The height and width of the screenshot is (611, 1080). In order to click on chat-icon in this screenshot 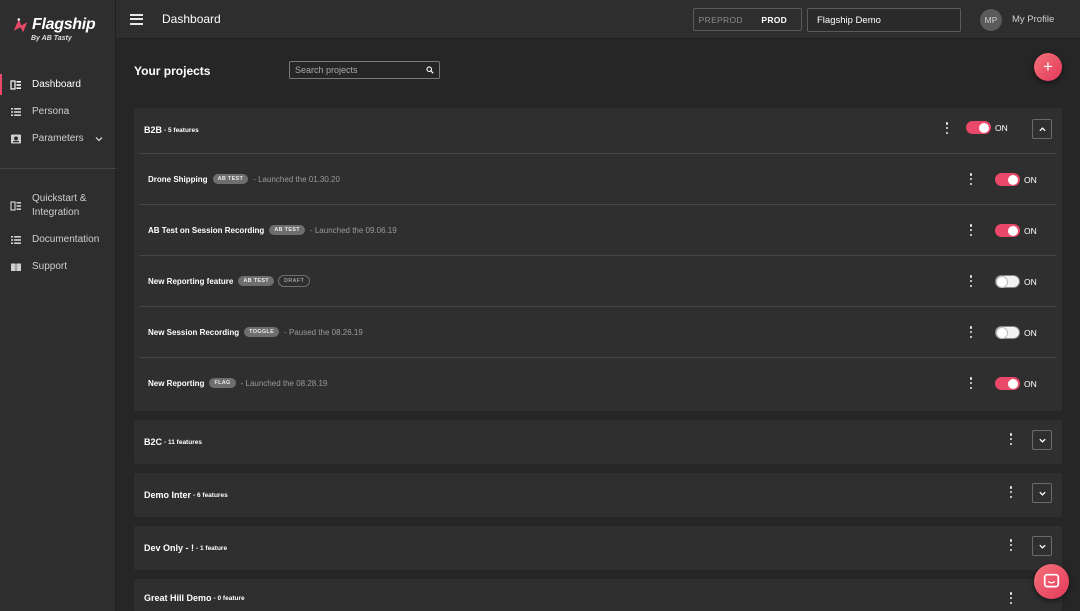, I will do `click(1051, 580)`.